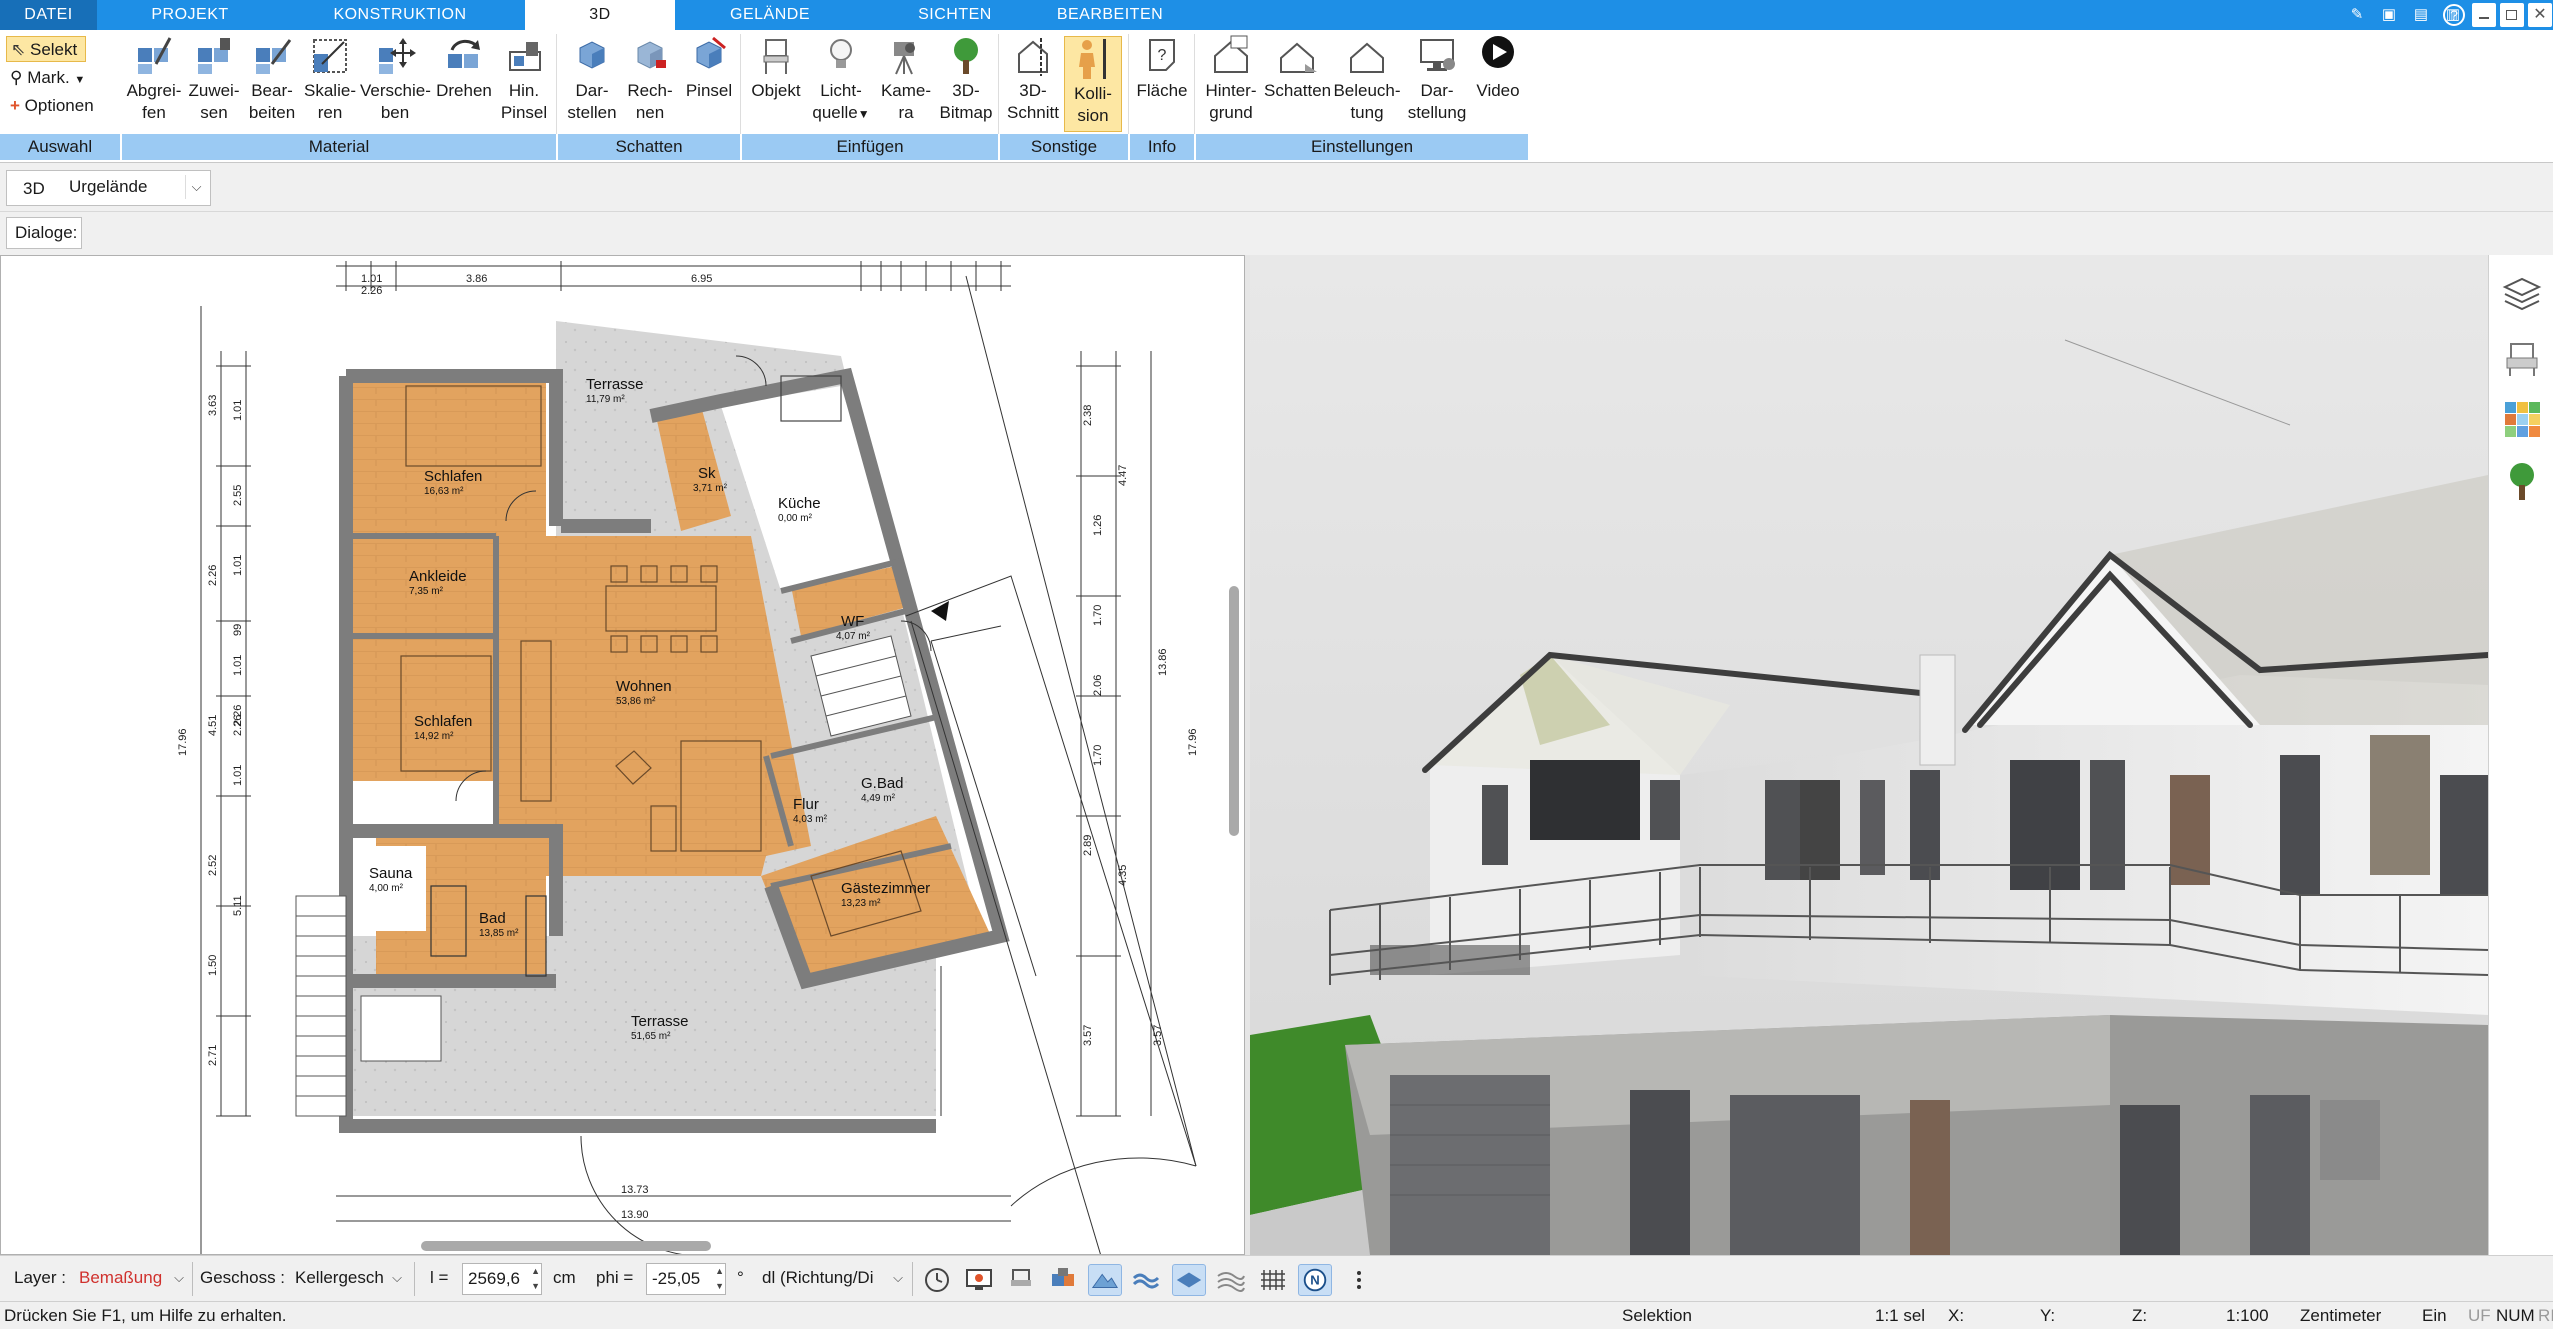 This screenshot has width=2553, height=1329. I want to click on tab-konstruktion: KONSTRUKTION, so click(400, 15).